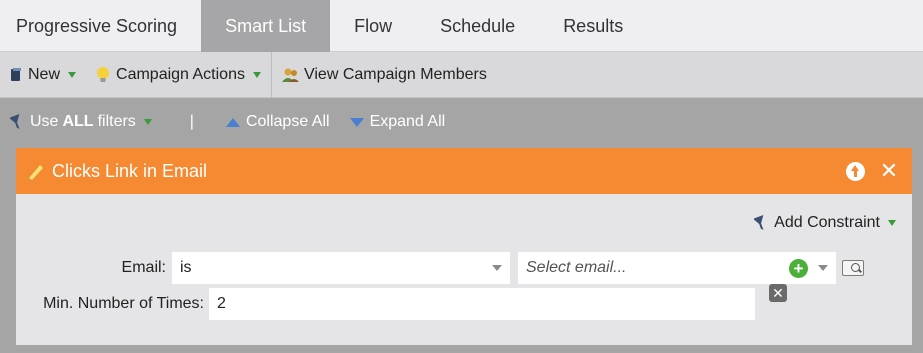 The height and width of the screenshot is (353, 923). What do you see at coordinates (407, 121) in the screenshot?
I see `expand-all-label: Expand All` at bounding box center [407, 121].